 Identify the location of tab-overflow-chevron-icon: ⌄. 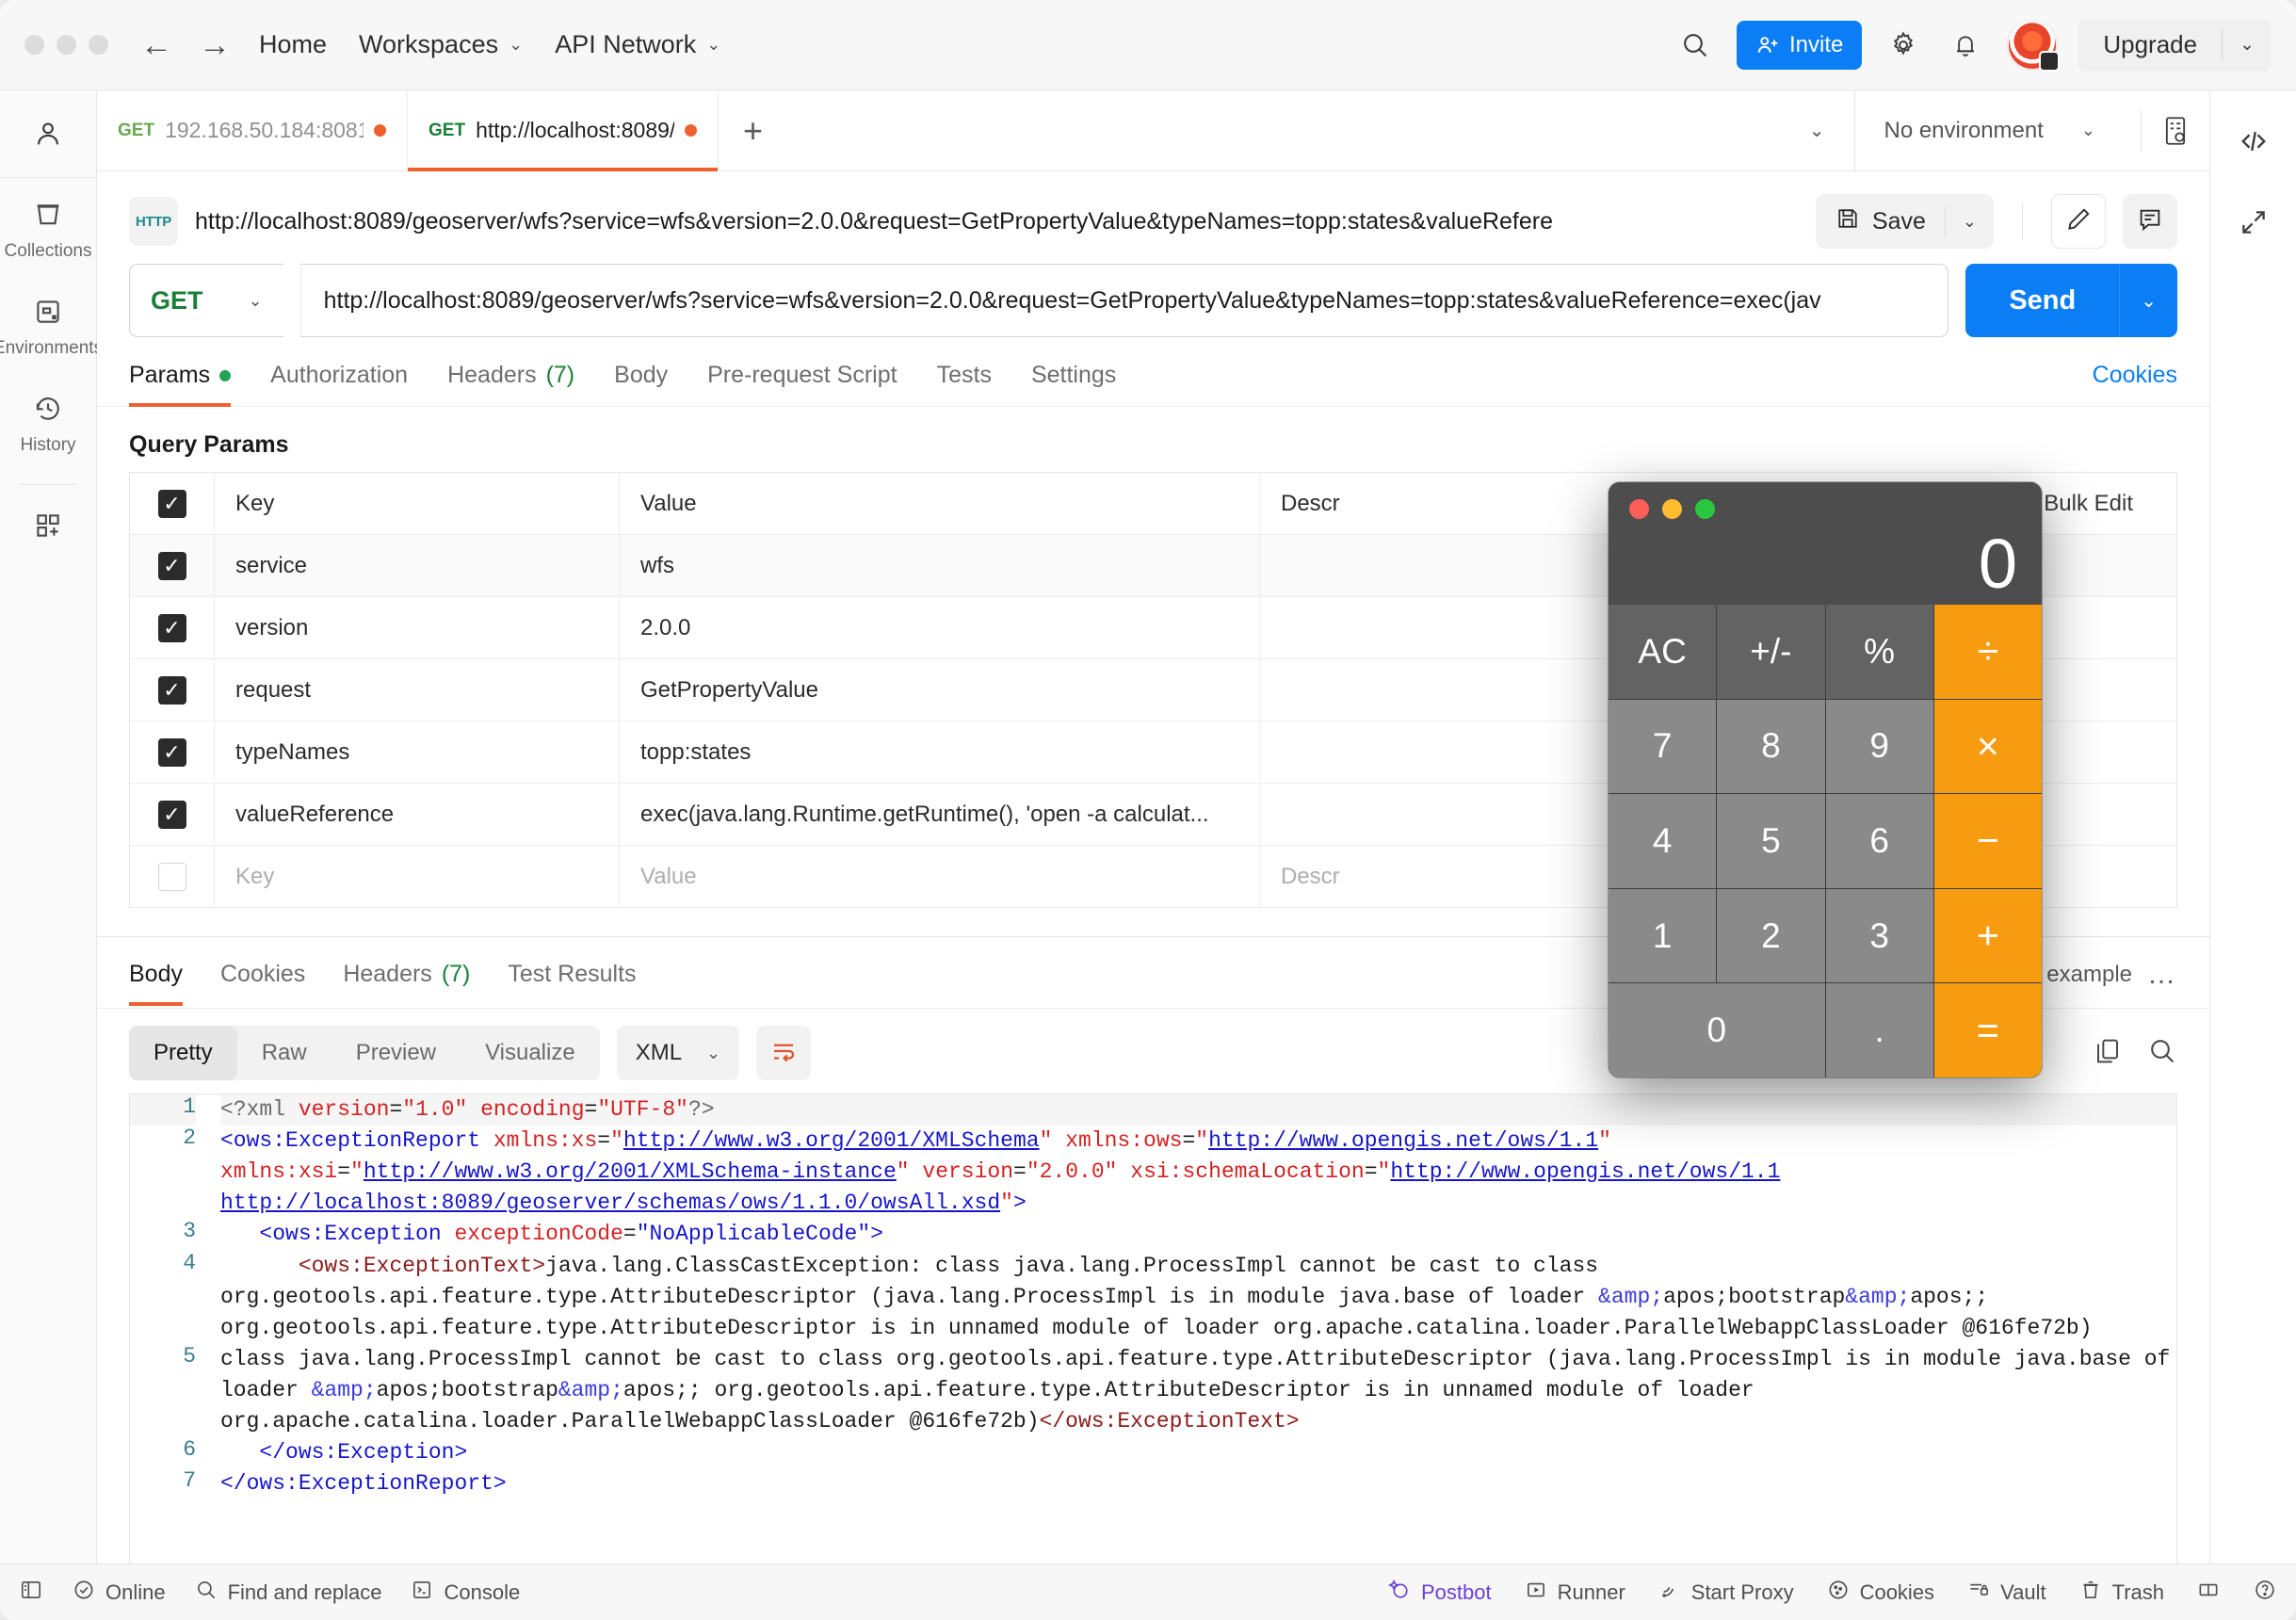
(1817, 131).